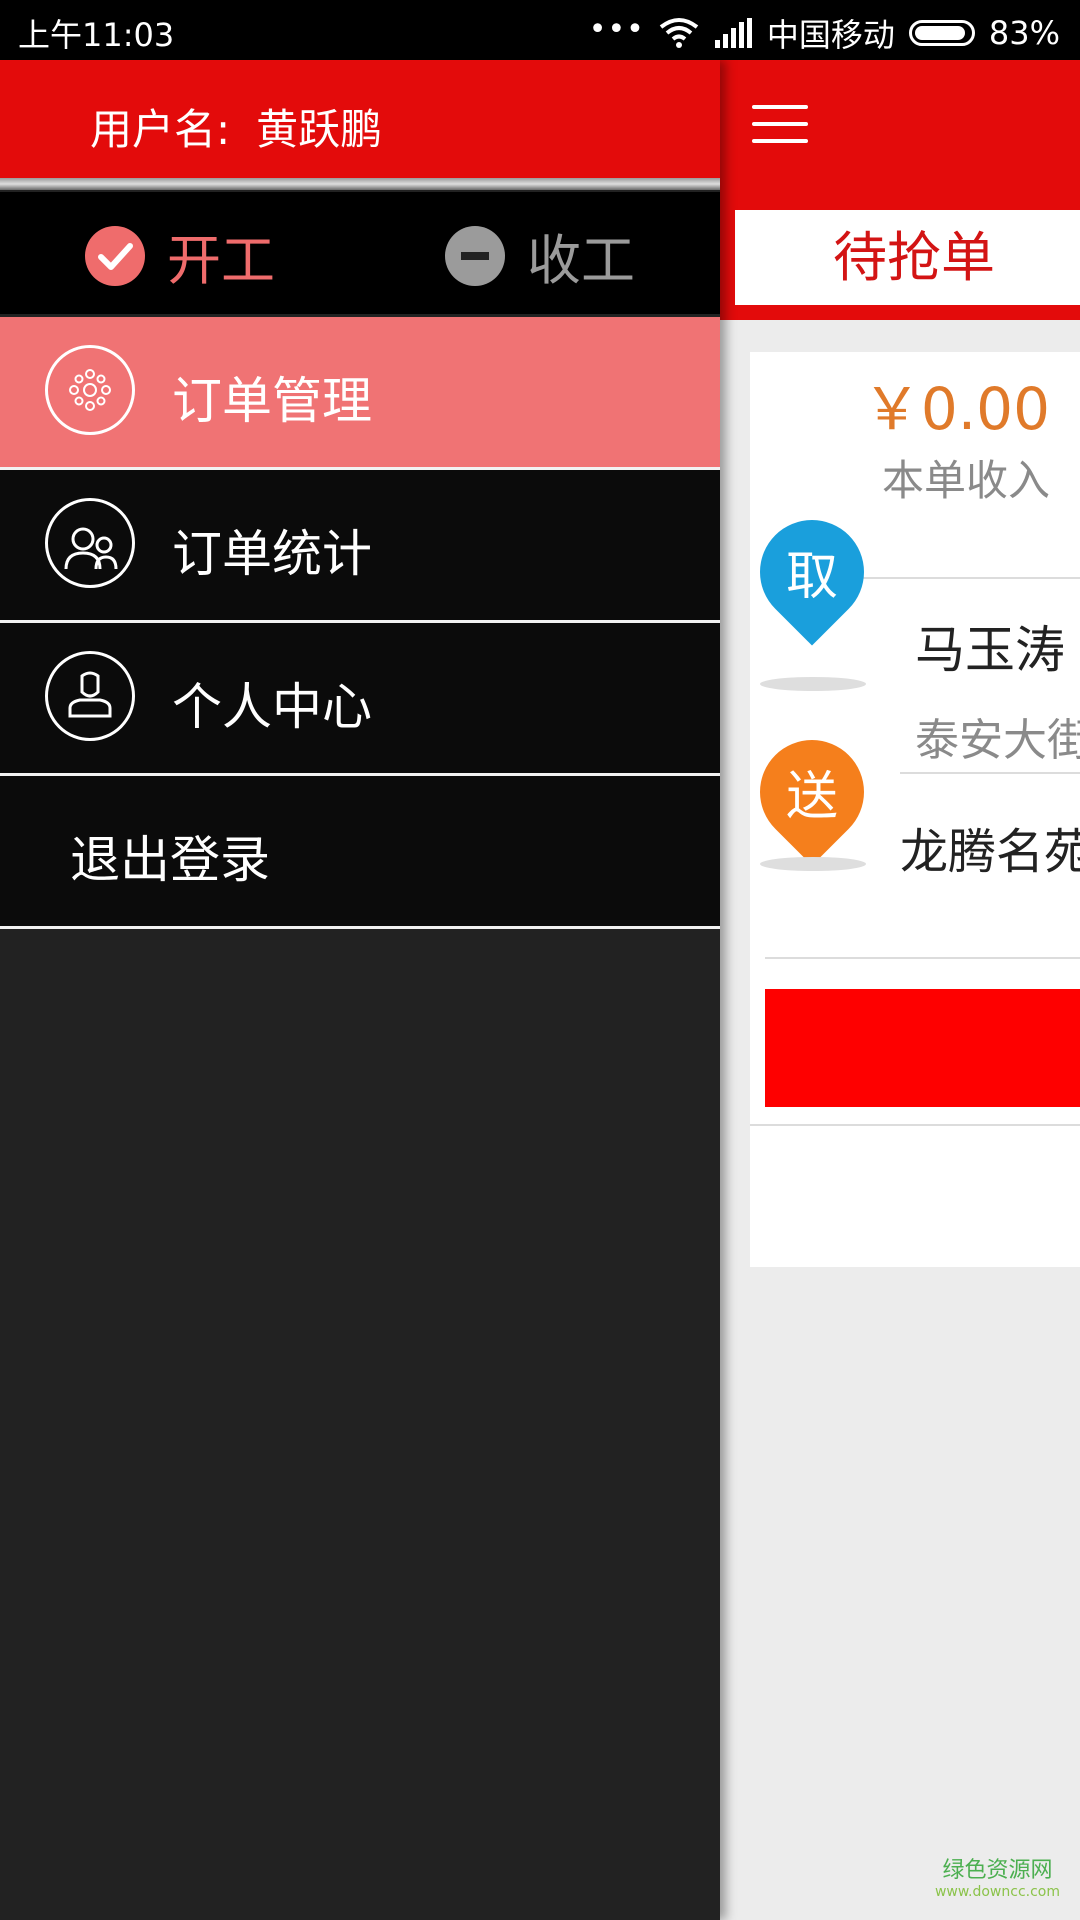 This screenshot has height=1920, width=1080. What do you see at coordinates (272, 707) in the screenshot?
I see `menu-item-label: 个人中心` at bounding box center [272, 707].